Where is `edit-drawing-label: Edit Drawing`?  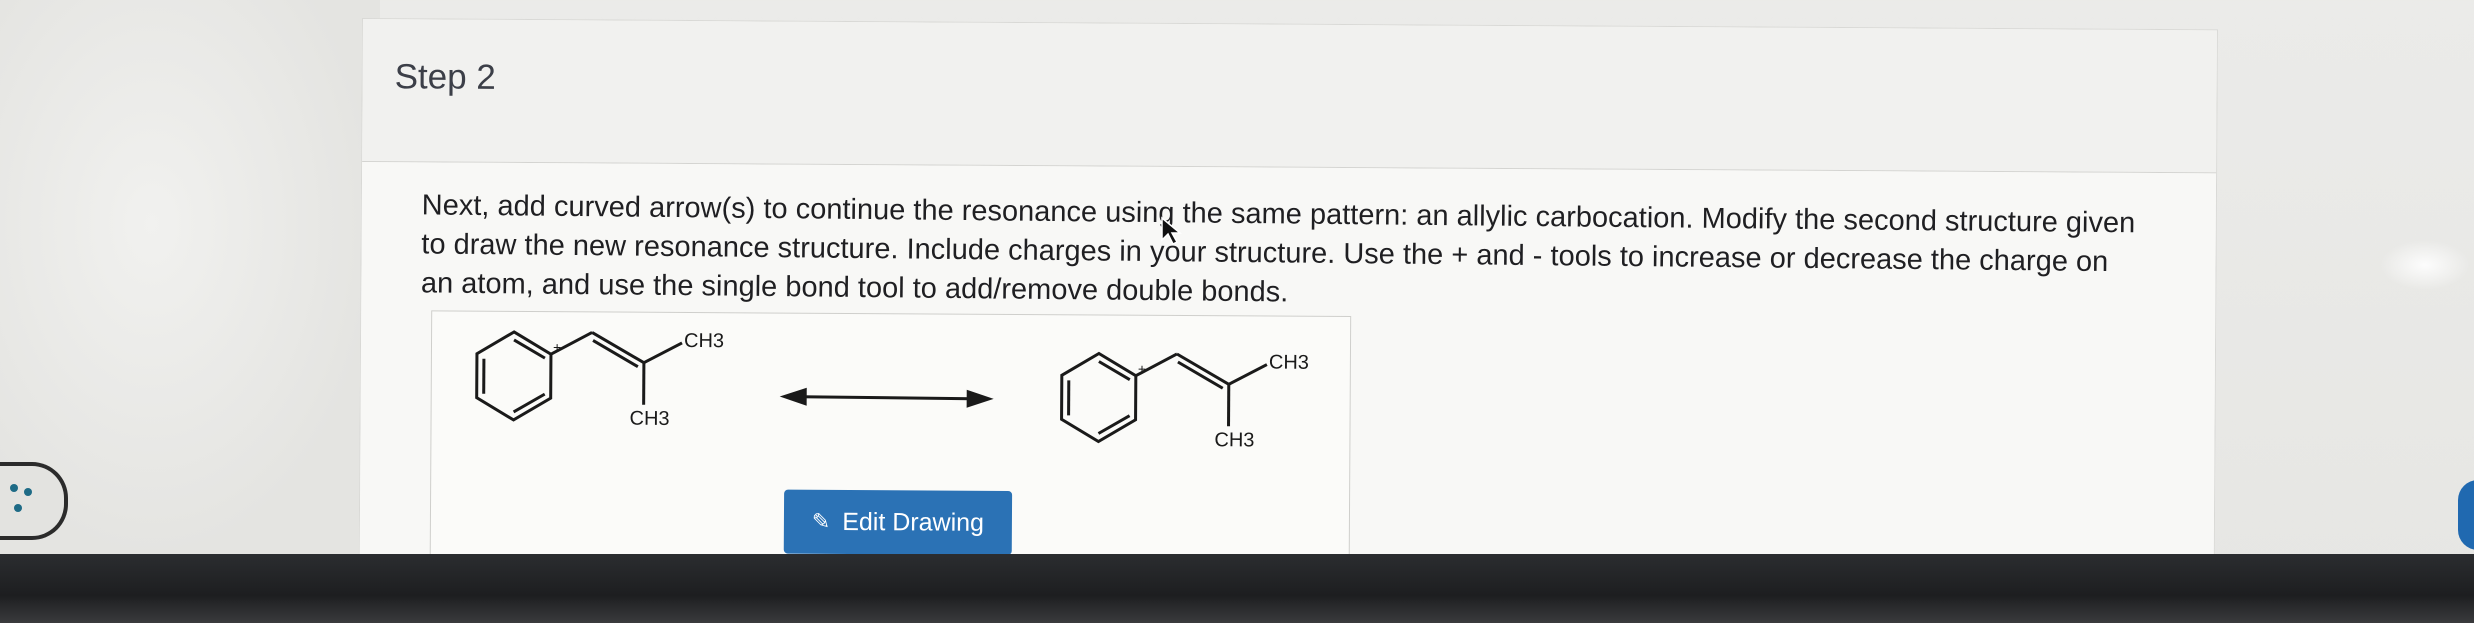
edit-drawing-label: Edit Drawing is located at coordinates (913, 522).